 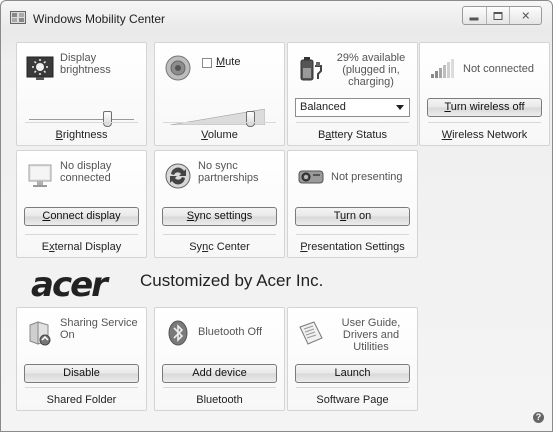 What do you see at coordinates (196, 247) in the screenshot?
I see `sync-caption-prefix: Sy` at bounding box center [196, 247].